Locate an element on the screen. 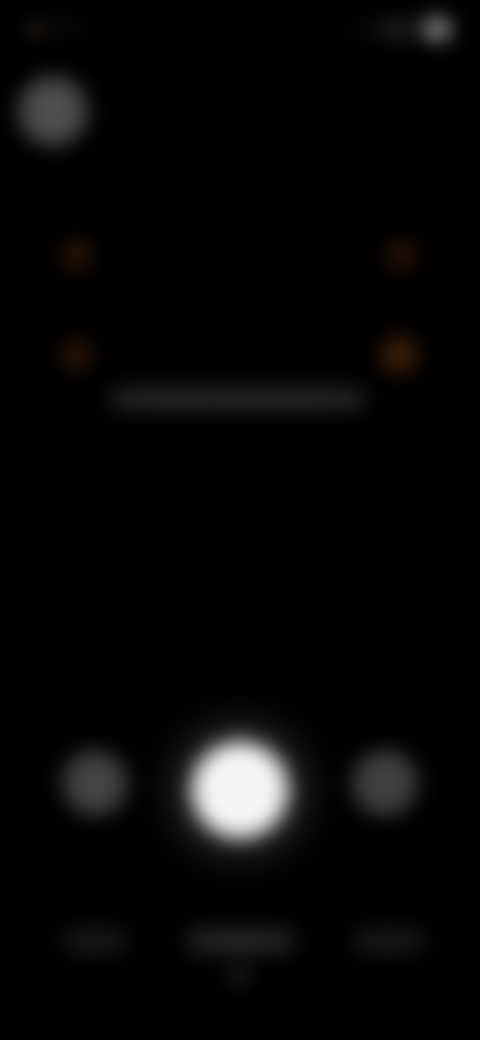  network-indicator: 4G is located at coordinates (362, 29).